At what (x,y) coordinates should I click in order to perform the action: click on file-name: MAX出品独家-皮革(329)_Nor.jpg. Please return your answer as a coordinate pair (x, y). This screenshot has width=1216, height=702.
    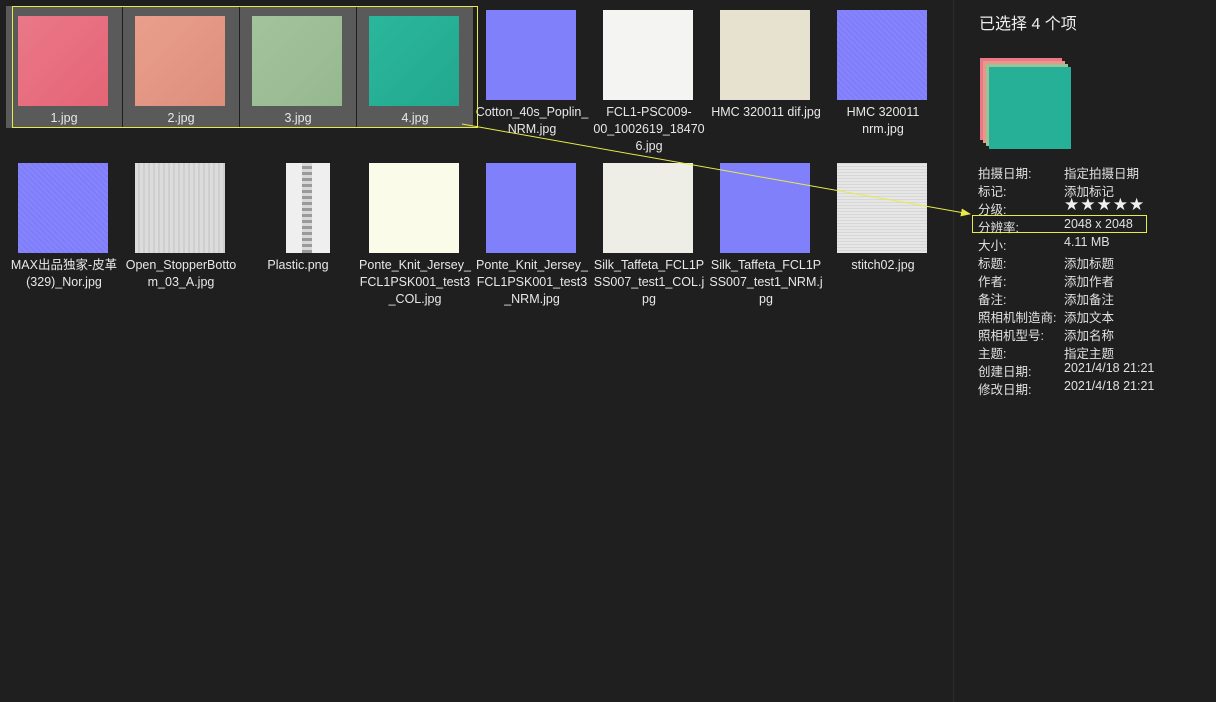
    Looking at the image, I should click on (64, 273).